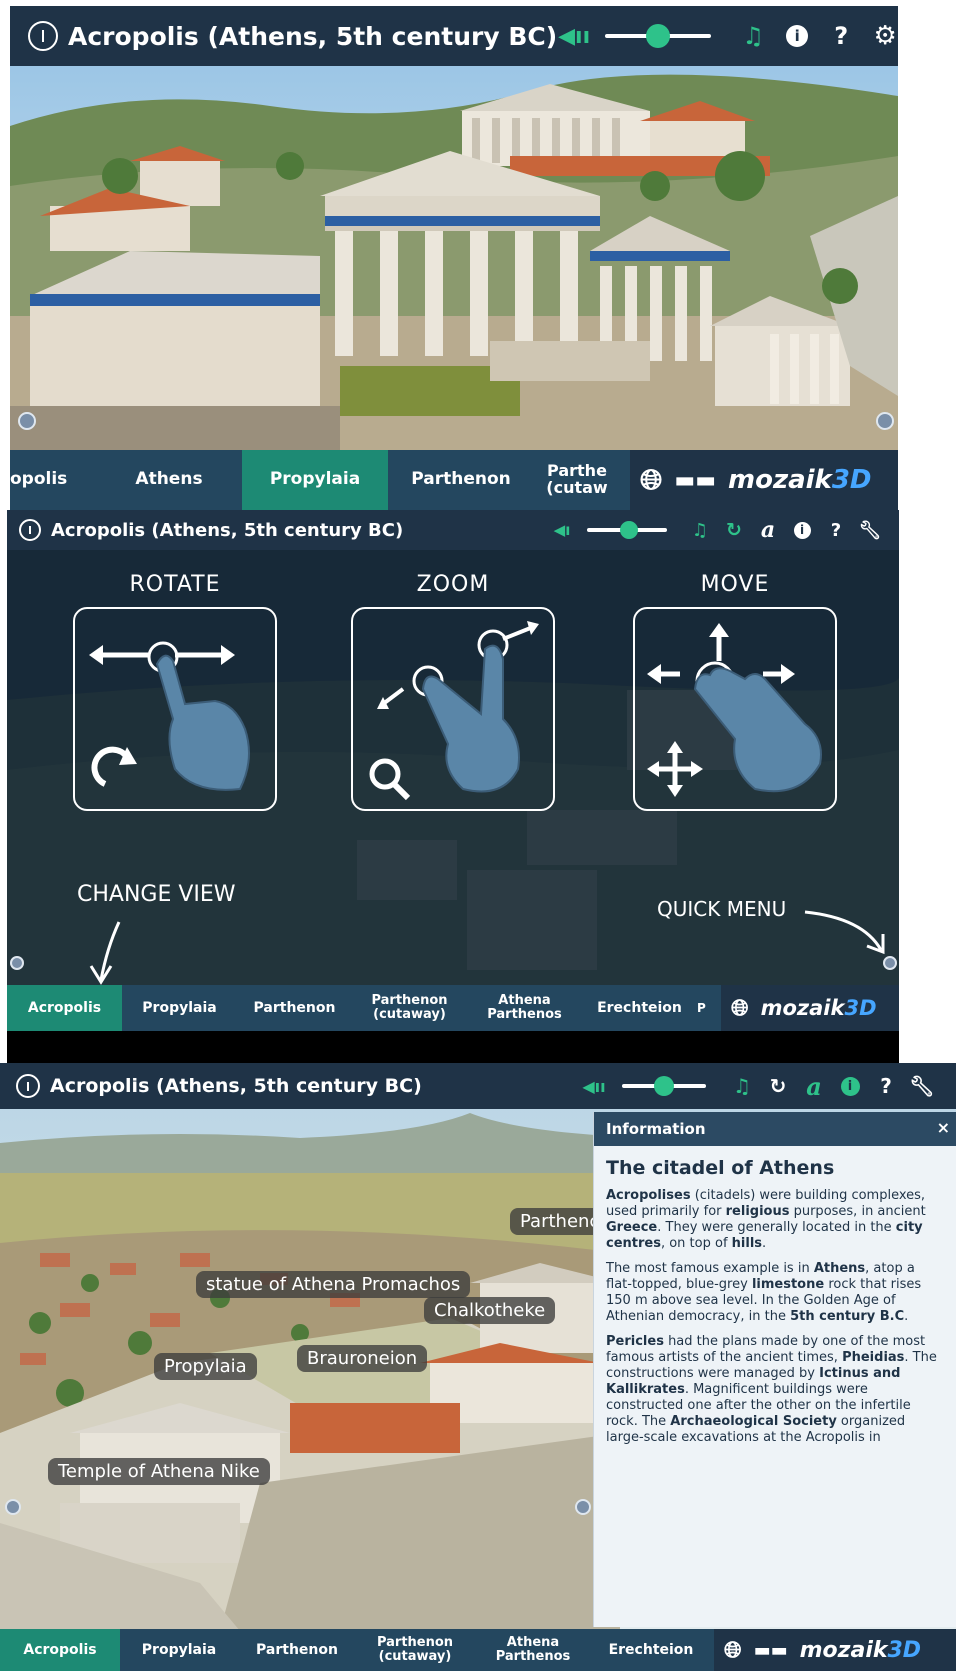  I want to click on tab-parthenon-cutaway-2: Parthenon (cutaway), so click(409, 1008).